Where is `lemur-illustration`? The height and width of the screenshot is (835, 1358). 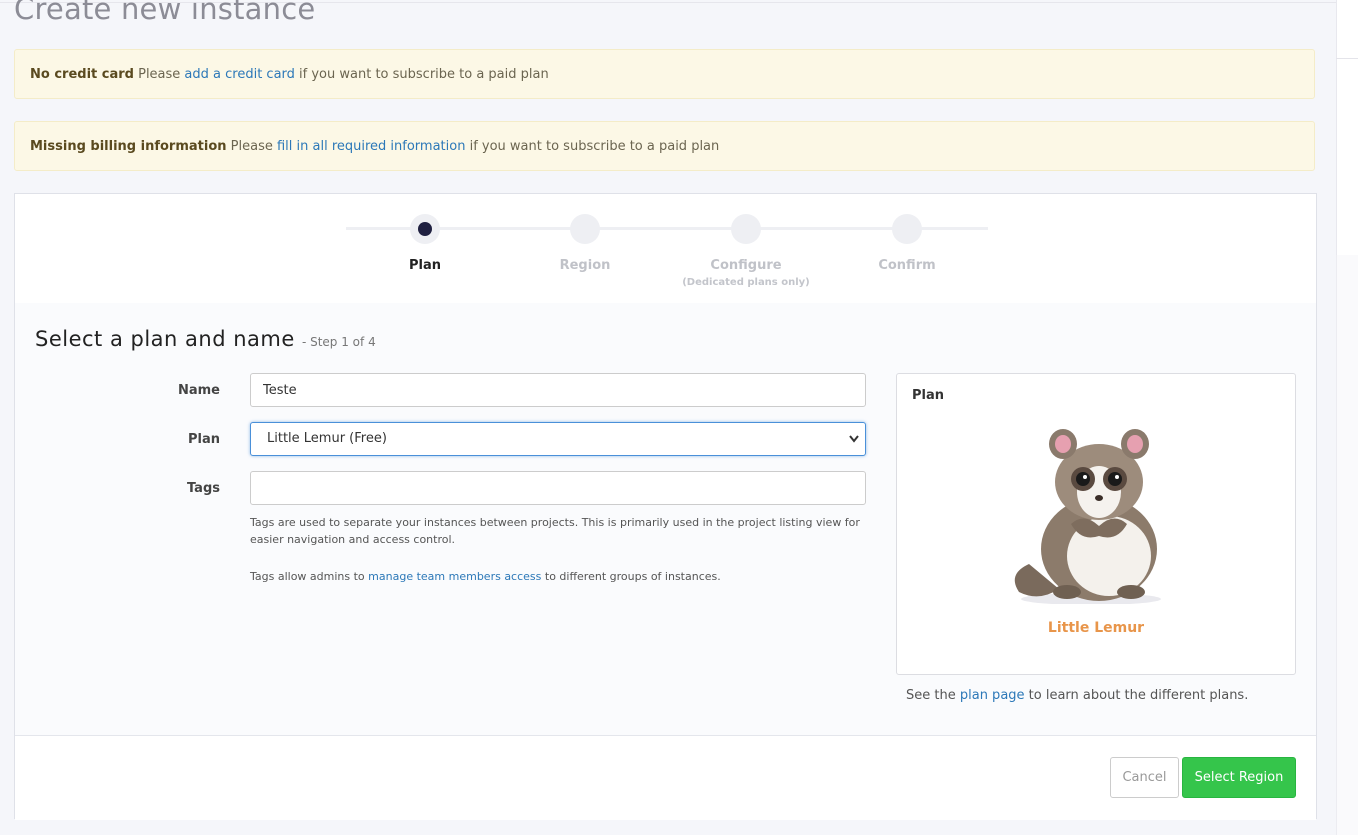
lemur-illustration is located at coordinates (1099, 516).